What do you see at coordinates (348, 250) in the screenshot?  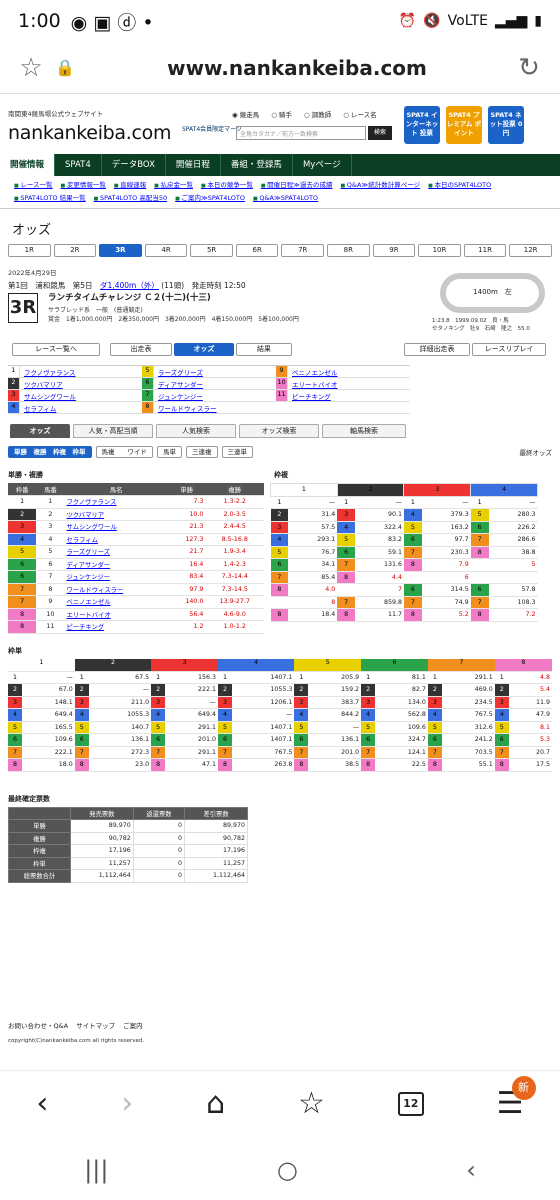 I see `race-tab-8R: 8R` at bounding box center [348, 250].